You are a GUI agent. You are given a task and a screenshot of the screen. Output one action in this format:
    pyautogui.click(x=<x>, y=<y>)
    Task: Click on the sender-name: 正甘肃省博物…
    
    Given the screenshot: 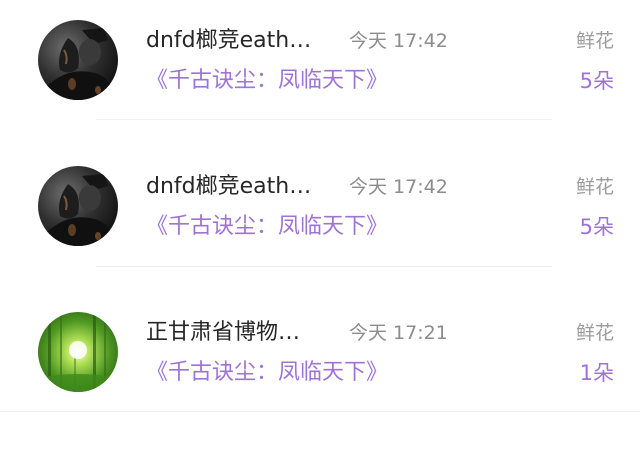 What is the action you would take?
    pyautogui.click(x=223, y=333)
    